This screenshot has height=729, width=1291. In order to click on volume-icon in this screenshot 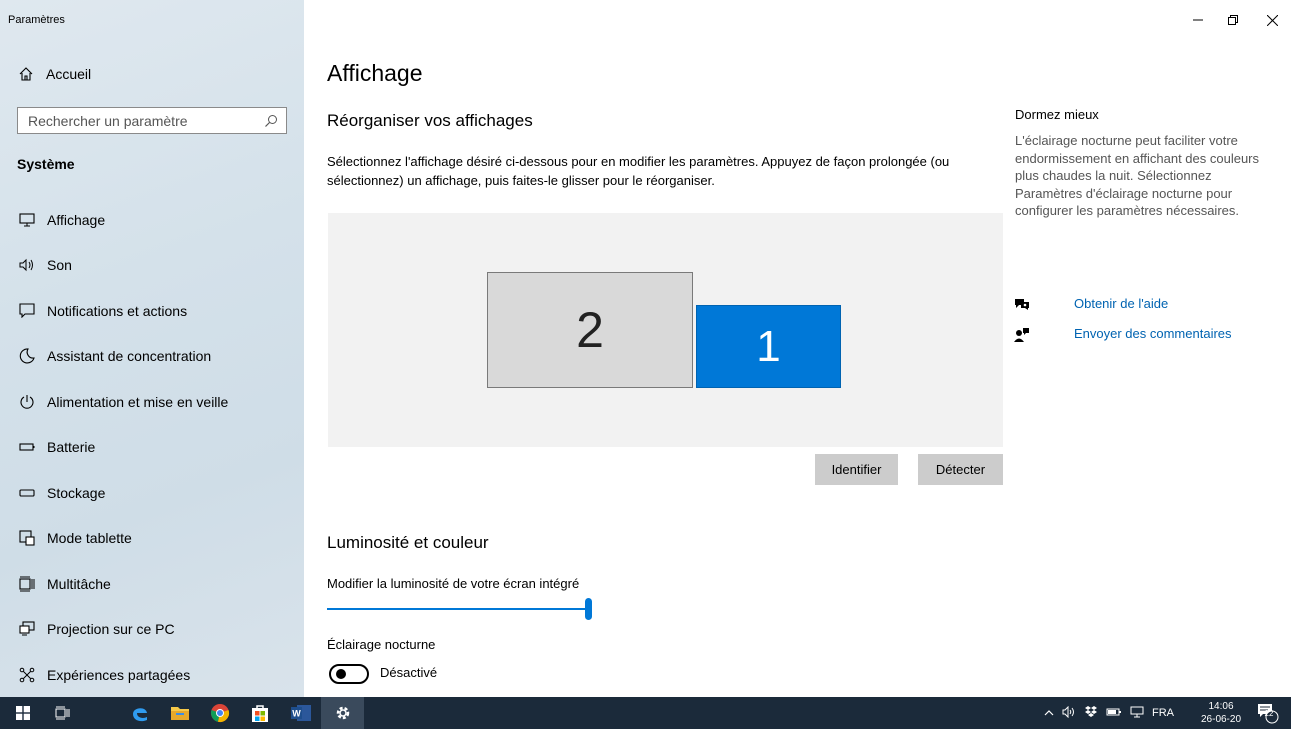, I will do `click(1069, 713)`.